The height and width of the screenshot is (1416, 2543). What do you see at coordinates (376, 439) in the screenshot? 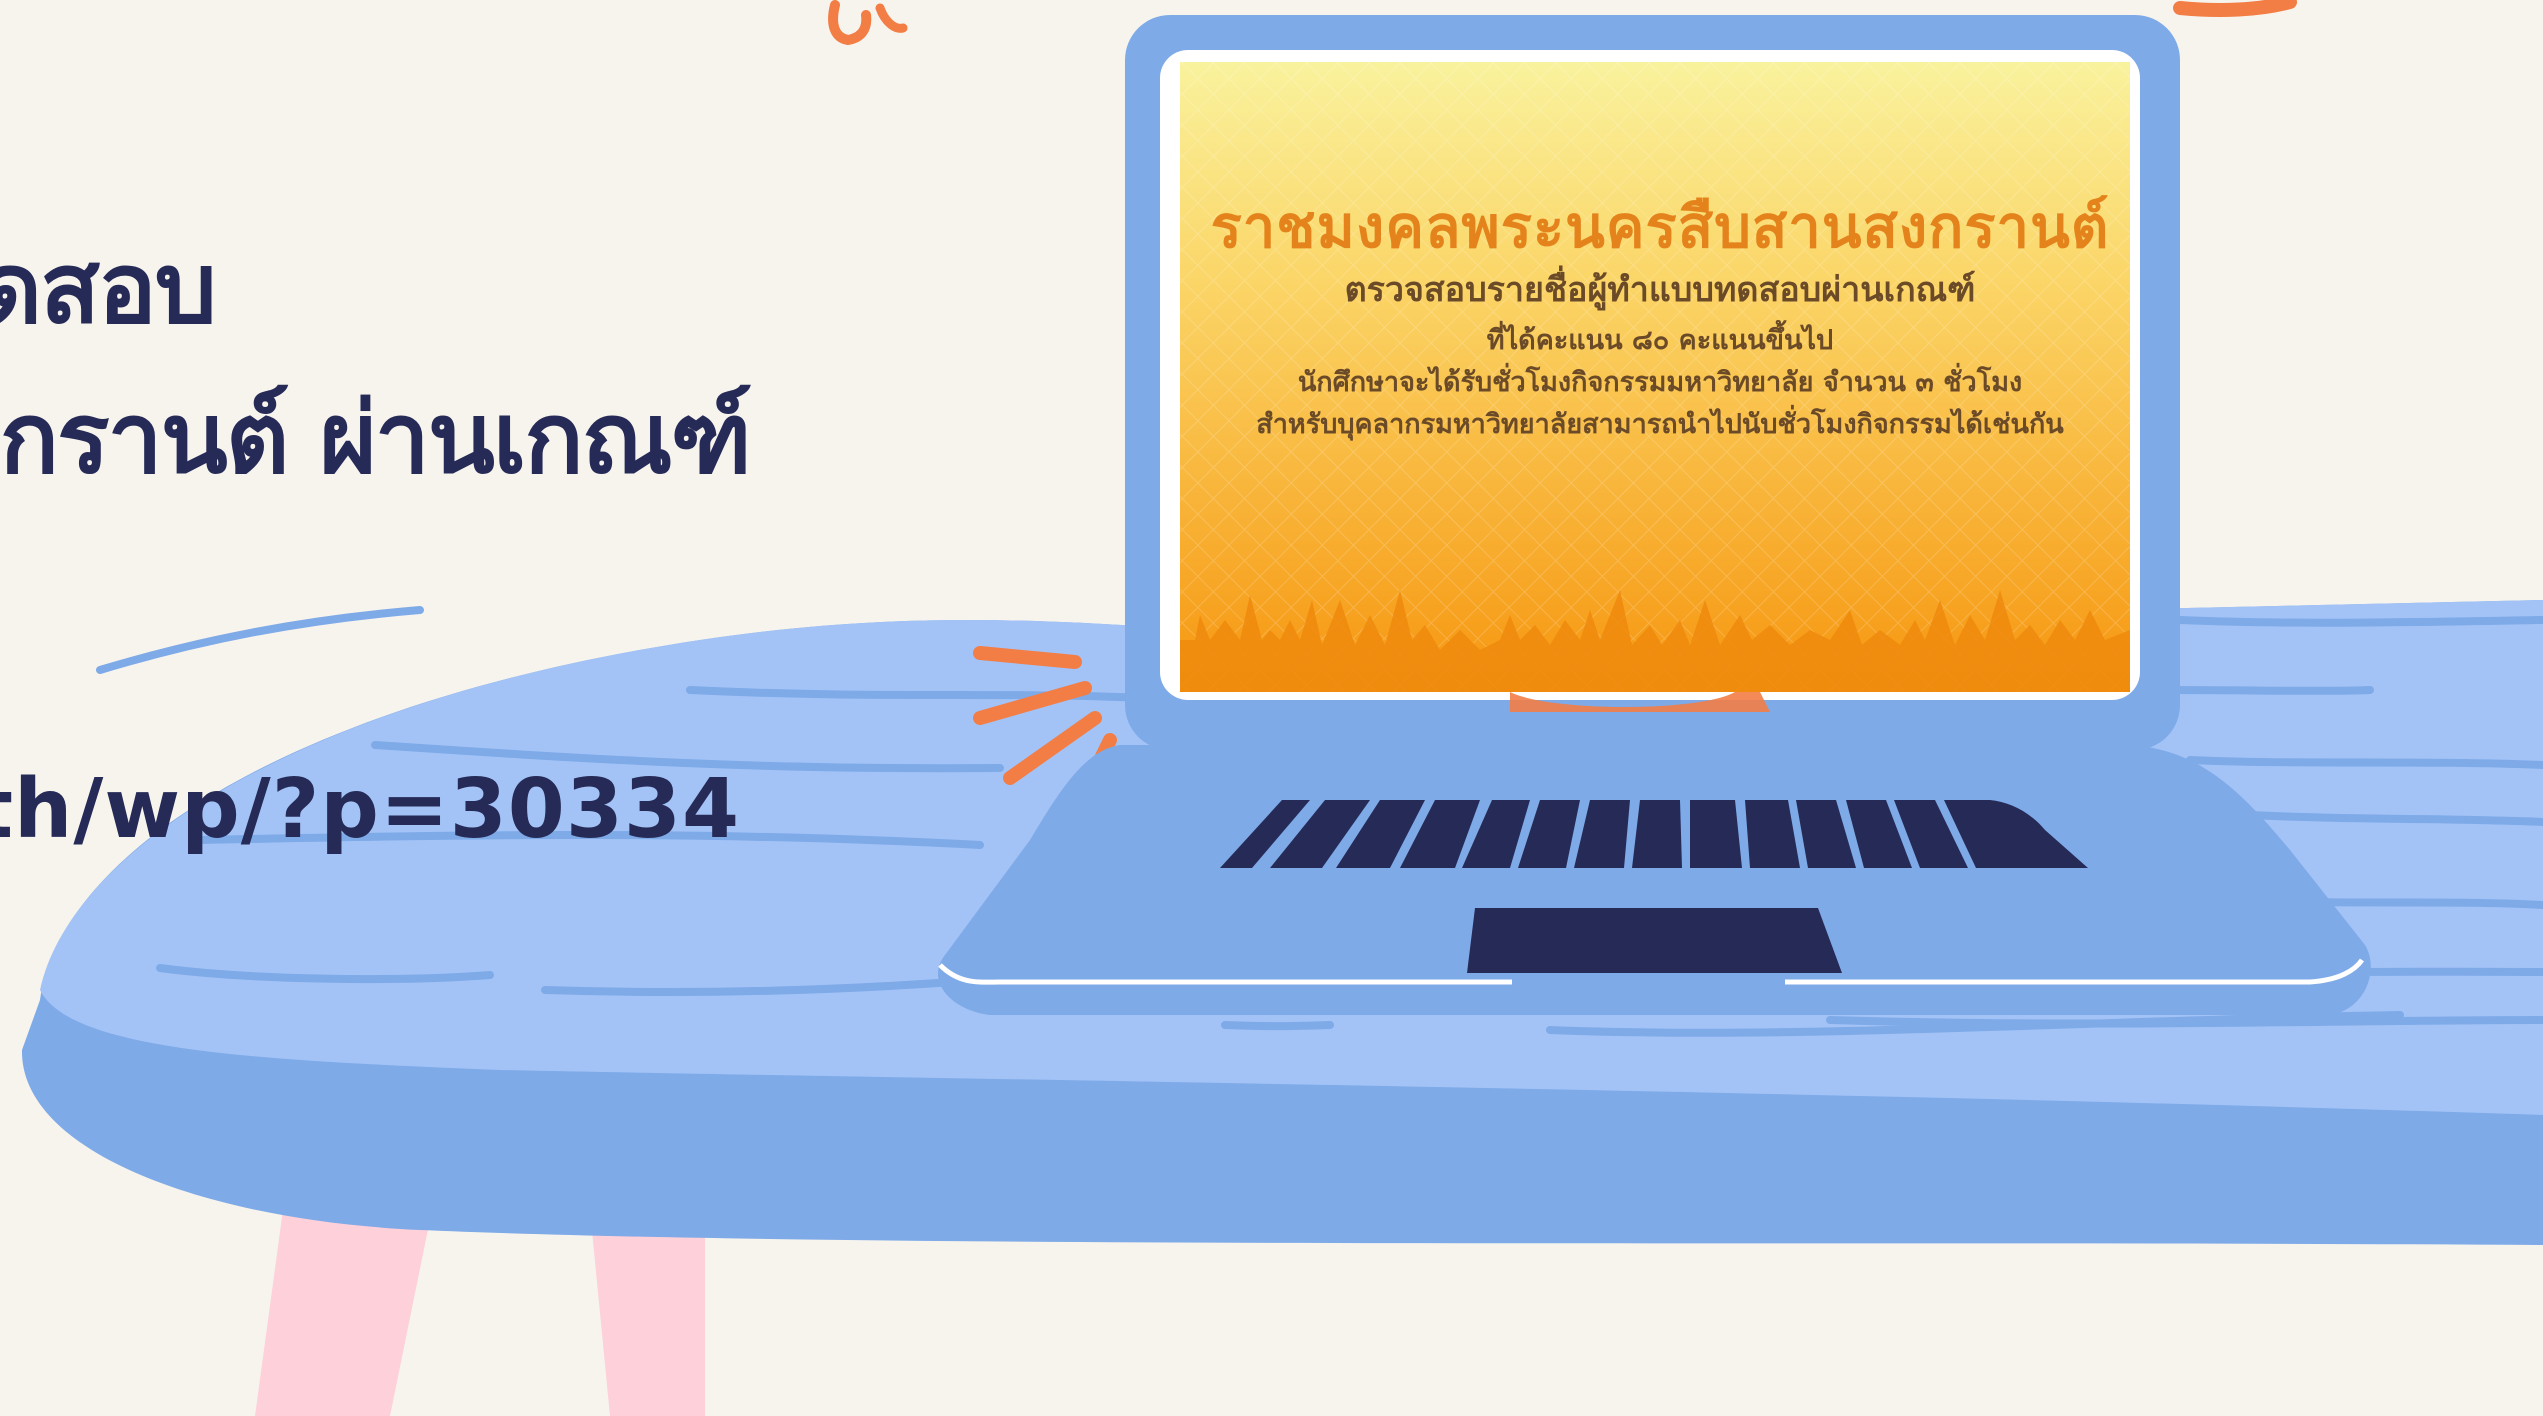
I see `slide-heading-line-2: สงกรานต์ ผ่านเกณฑ์` at bounding box center [376, 439].